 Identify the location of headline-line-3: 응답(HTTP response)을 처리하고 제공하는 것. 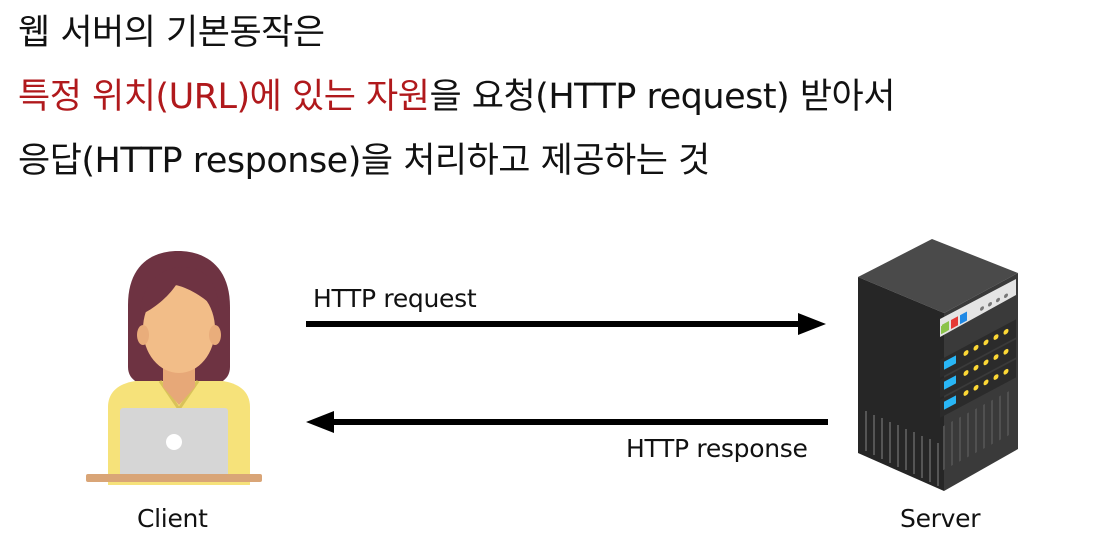
(364, 161).